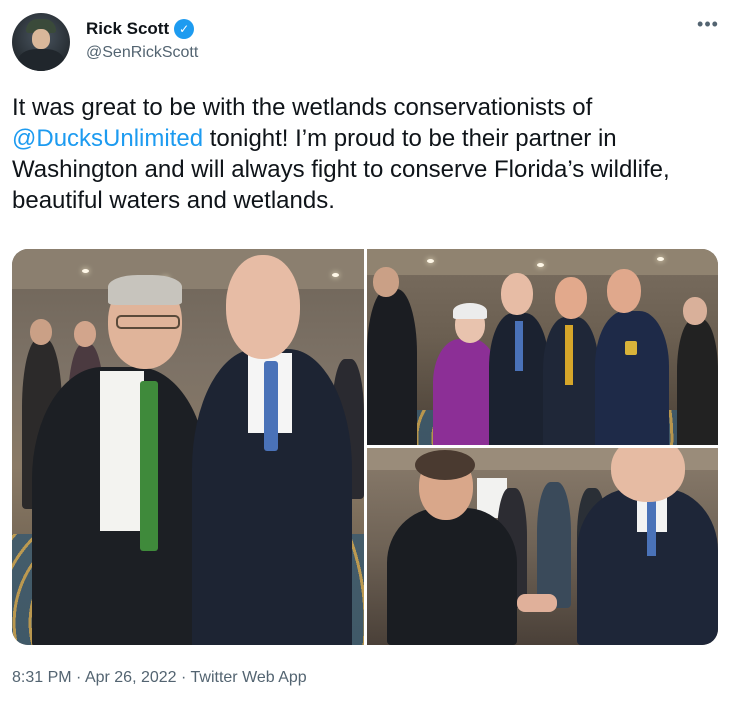  Describe the element at coordinates (107, 138) in the screenshot. I see `mention-link: @DucksUnlimited` at that location.